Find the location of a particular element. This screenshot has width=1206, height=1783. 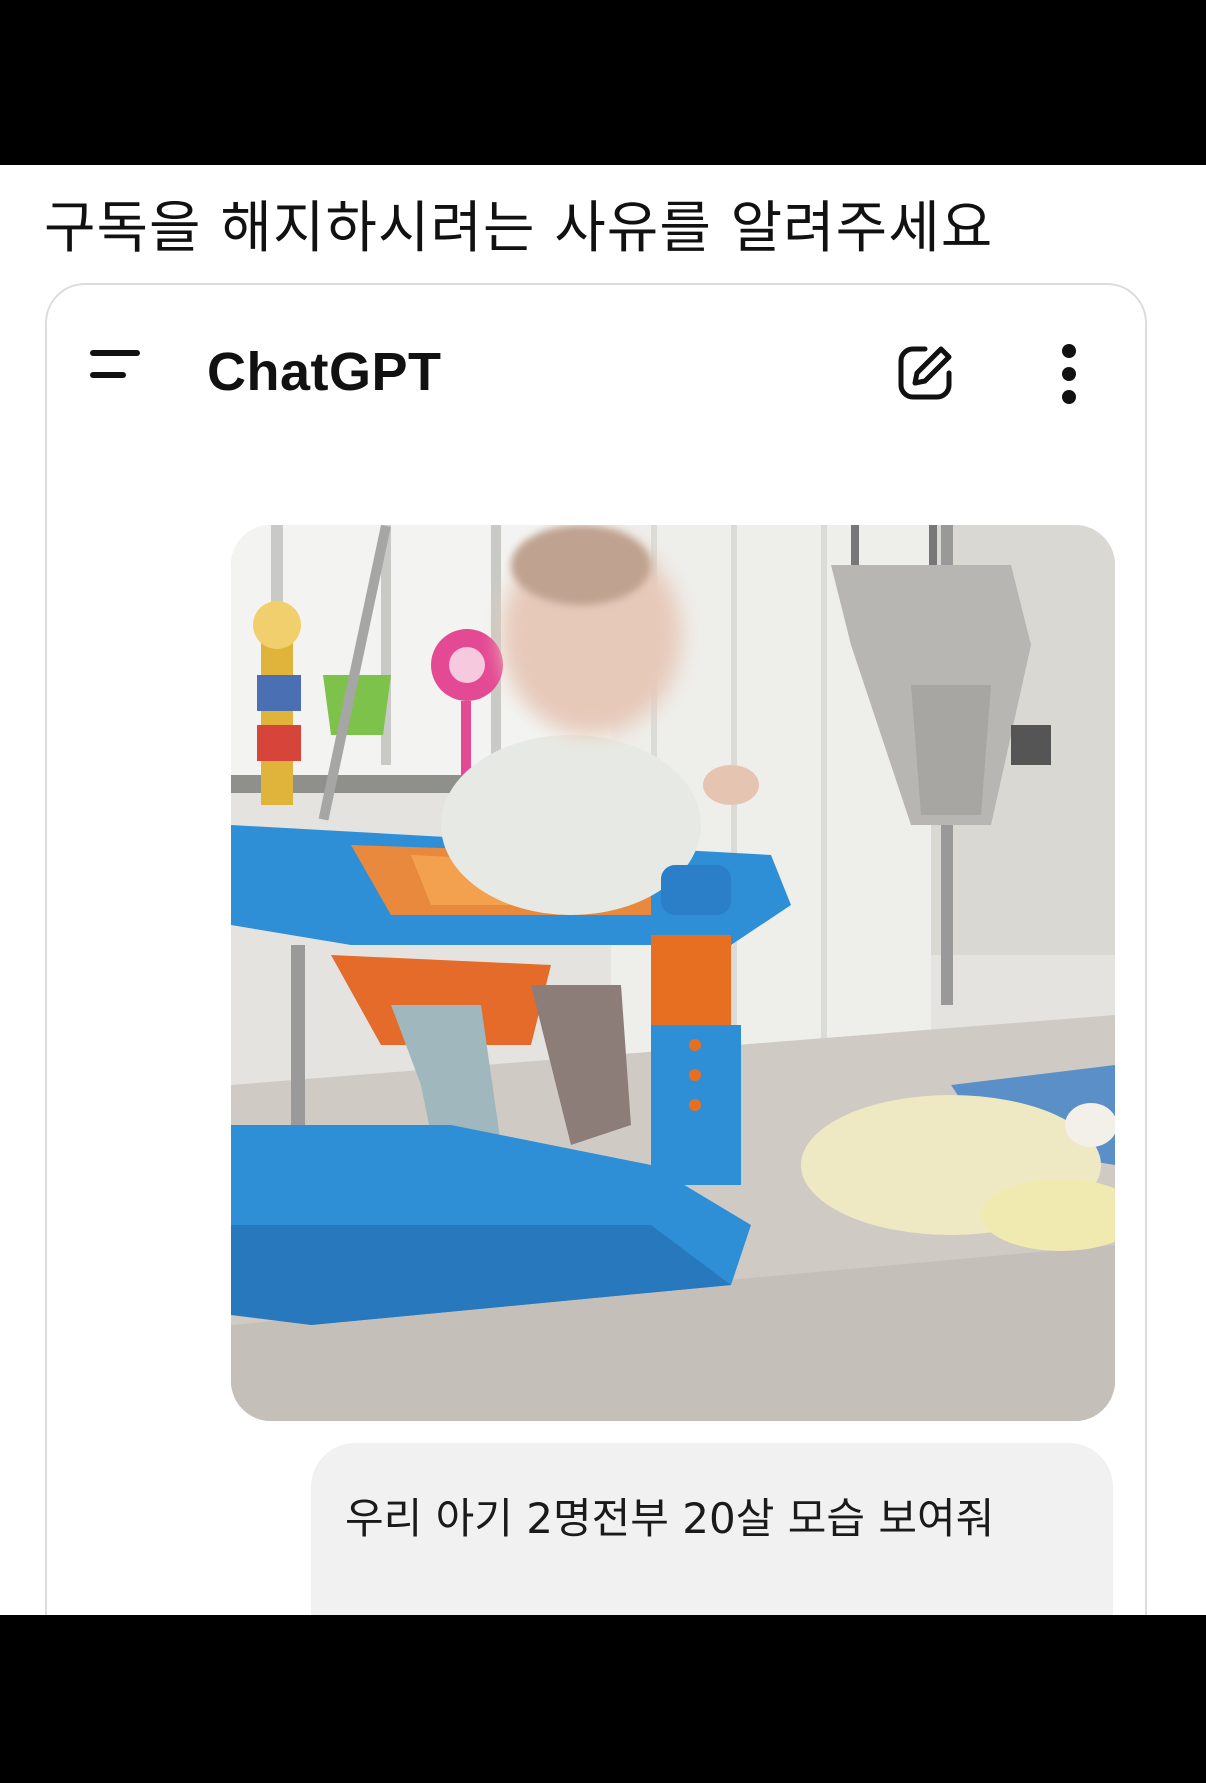

app-title: ChatGPT is located at coordinates (324, 372).